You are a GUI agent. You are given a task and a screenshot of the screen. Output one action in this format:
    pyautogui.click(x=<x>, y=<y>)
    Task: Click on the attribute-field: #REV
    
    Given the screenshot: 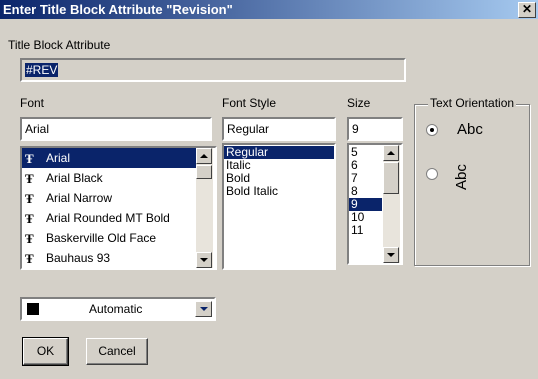 What is the action you would take?
    pyautogui.click(x=213, y=70)
    